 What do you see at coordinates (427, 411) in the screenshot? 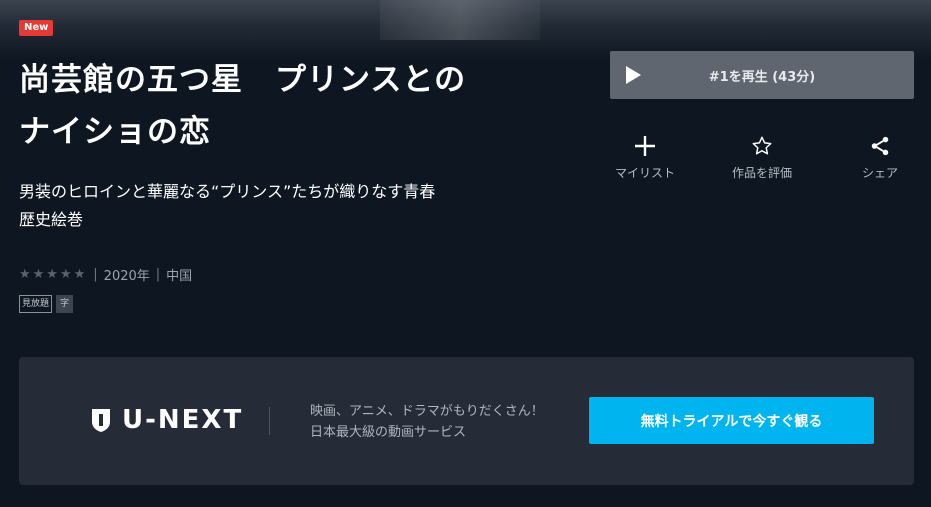
I see `banner-text-line-1: 映画、アニメ、ドラマがもりだくさん！` at bounding box center [427, 411].